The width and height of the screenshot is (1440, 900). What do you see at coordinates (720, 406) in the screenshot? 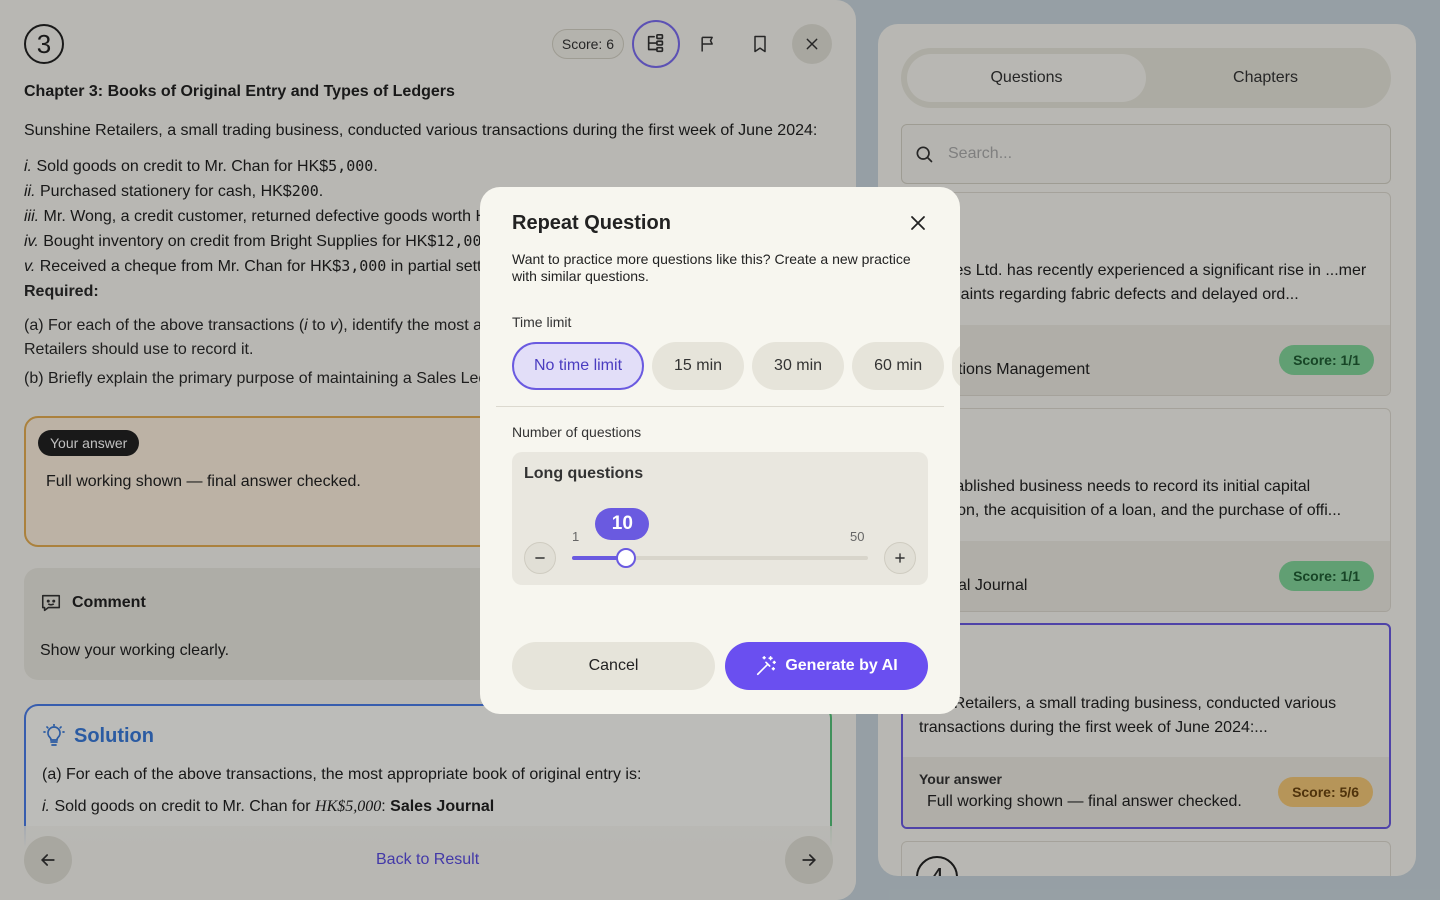
I see `divider` at bounding box center [720, 406].